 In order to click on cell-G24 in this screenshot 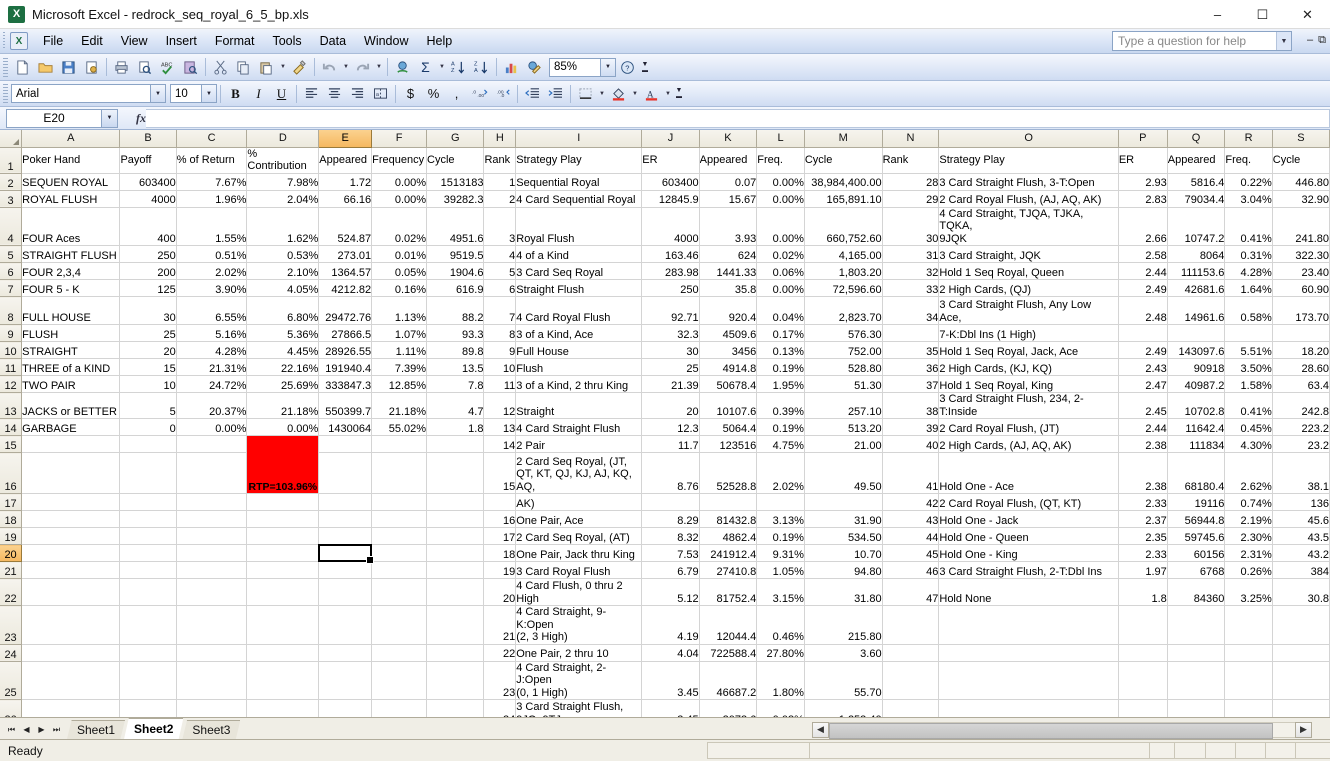, I will do `click(455, 653)`.